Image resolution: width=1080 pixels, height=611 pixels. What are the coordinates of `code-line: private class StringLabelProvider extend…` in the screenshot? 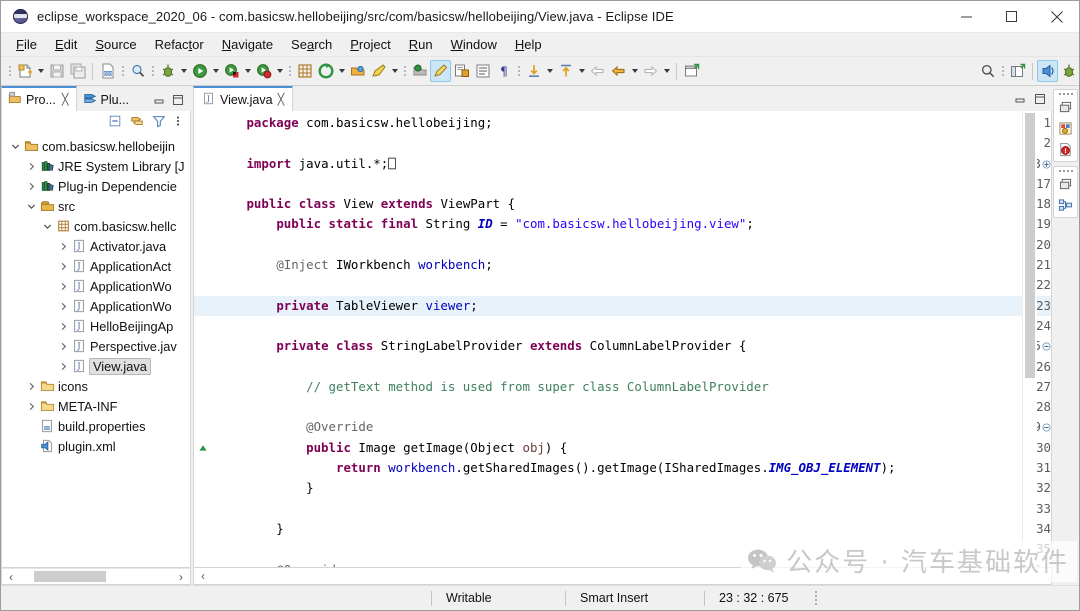 It's located at (630, 346).